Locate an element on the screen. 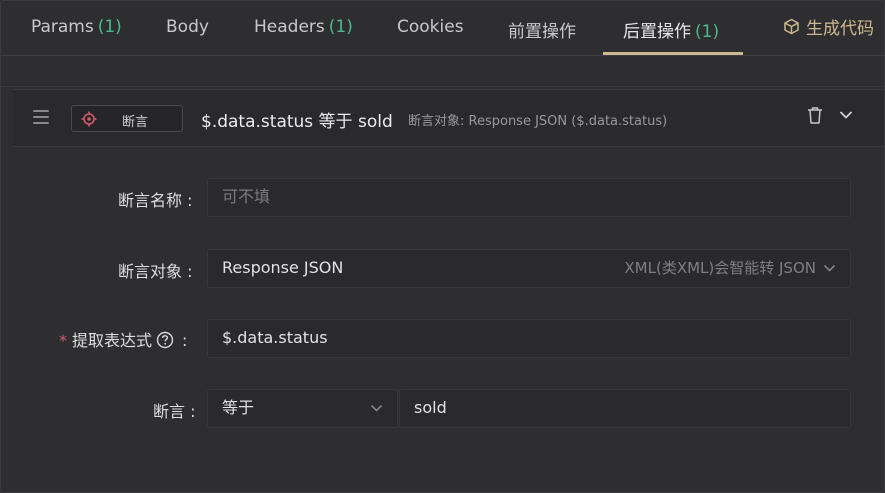  assertion-name-label: 断言名称 : is located at coordinates (155, 200).